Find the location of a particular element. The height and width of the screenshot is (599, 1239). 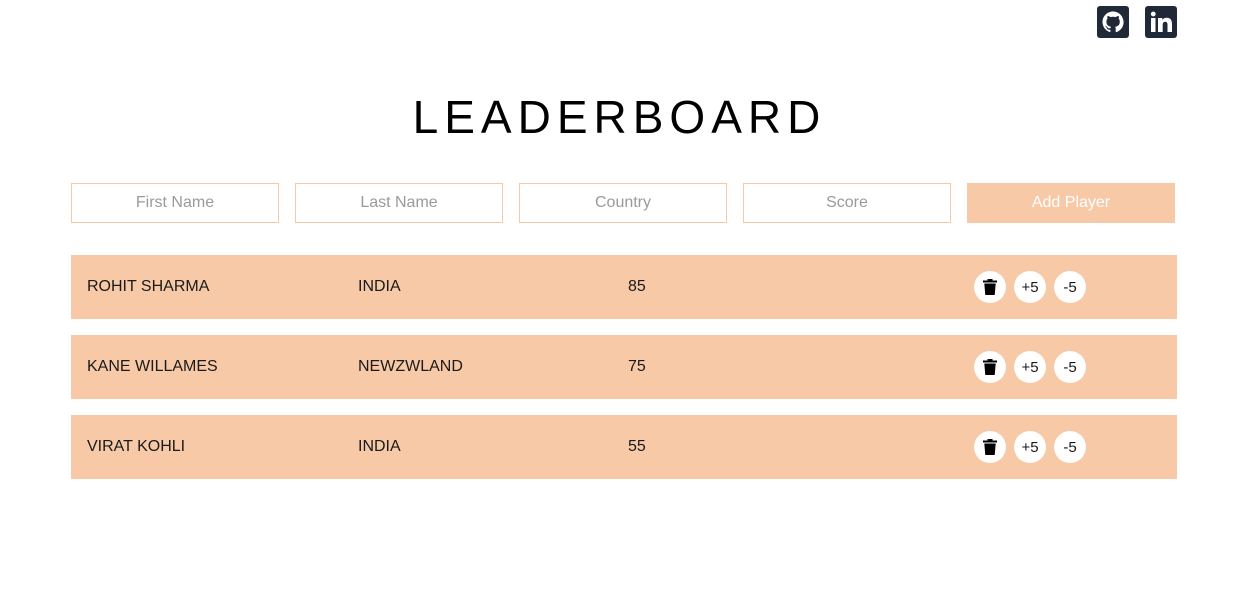

score-input is located at coordinates (847, 203).